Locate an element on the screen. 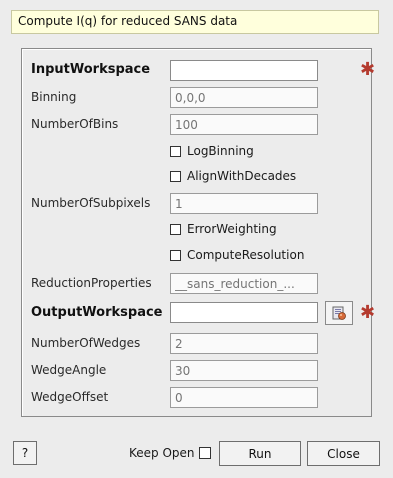 The height and width of the screenshot is (478, 393). output-workspace-field is located at coordinates (244, 312).